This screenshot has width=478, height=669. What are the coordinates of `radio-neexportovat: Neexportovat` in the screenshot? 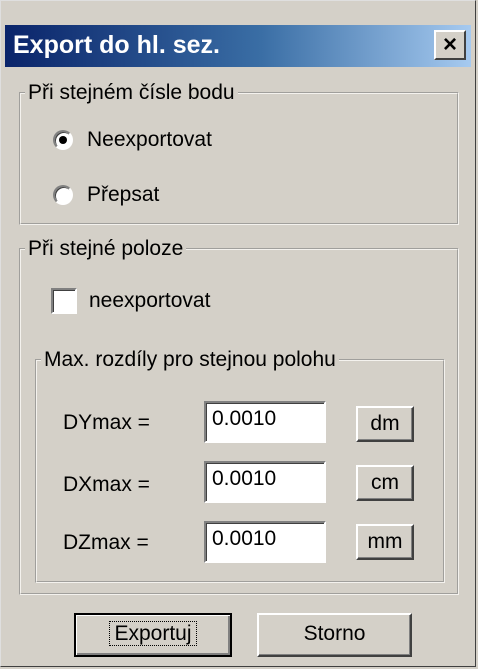 It's located at (132, 140).